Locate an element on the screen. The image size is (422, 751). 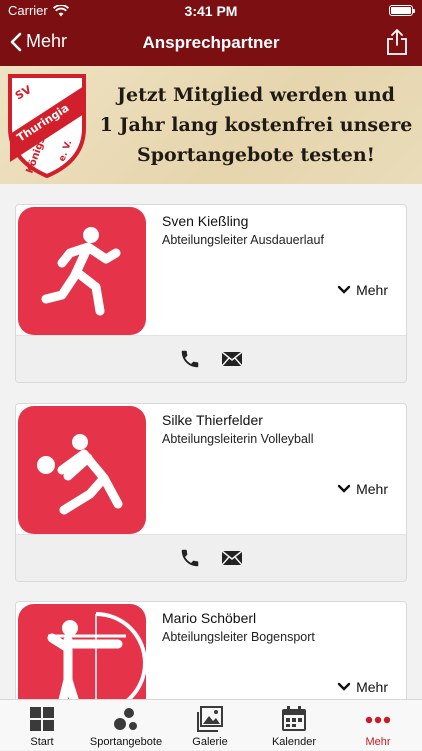
calendar-icon is located at coordinates (294, 718).